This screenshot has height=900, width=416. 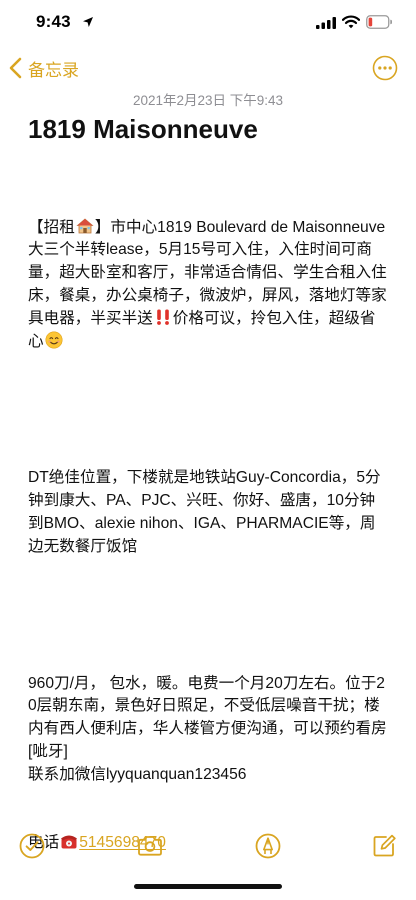 What do you see at coordinates (15, 68) in the screenshot?
I see `chevron-left-icon` at bounding box center [15, 68].